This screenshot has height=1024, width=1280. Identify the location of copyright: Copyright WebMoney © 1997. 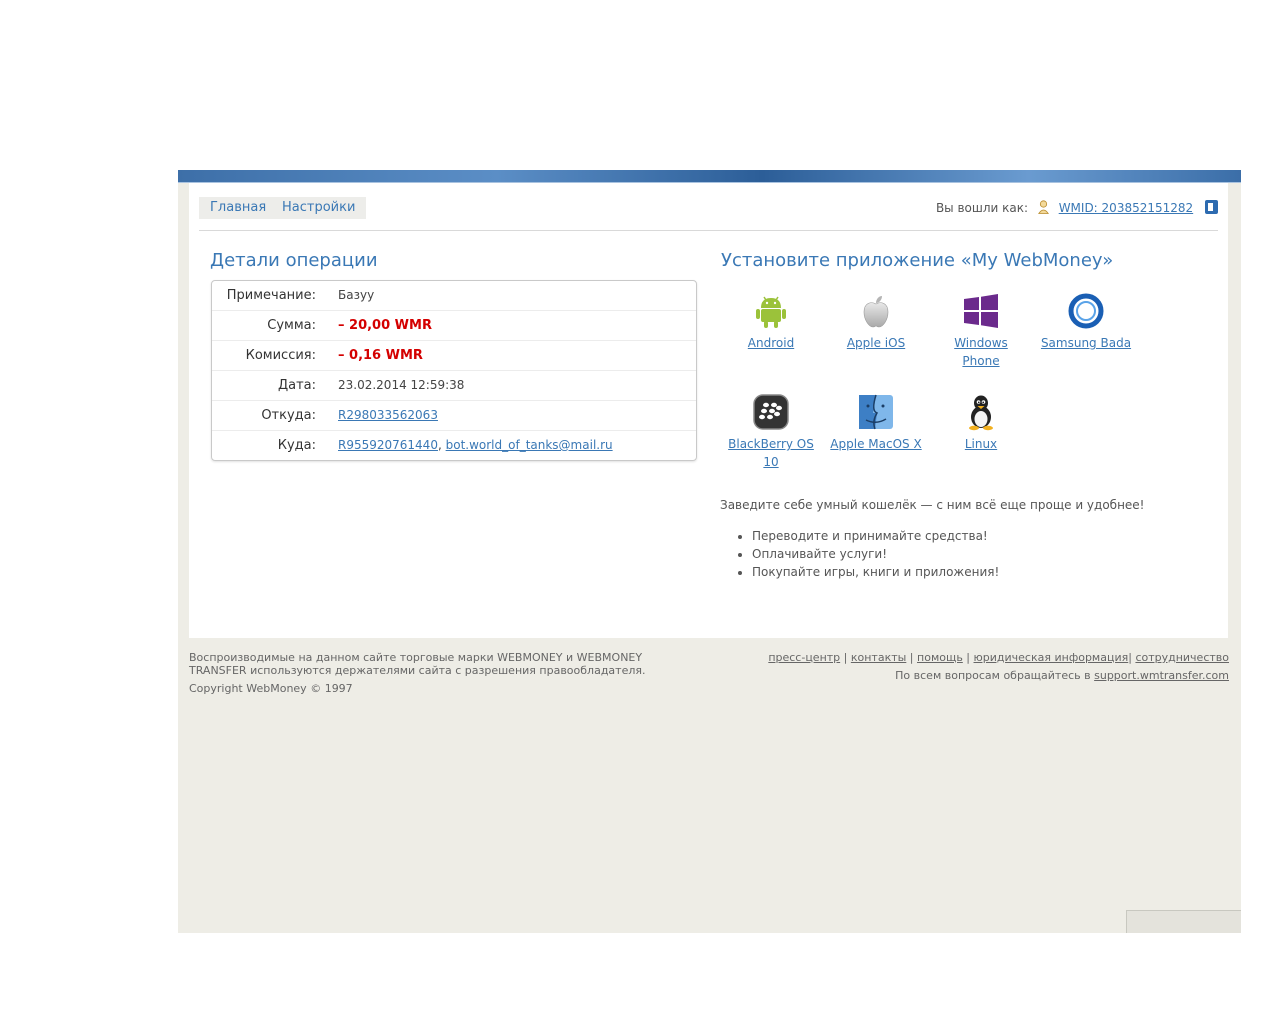
(271, 688).